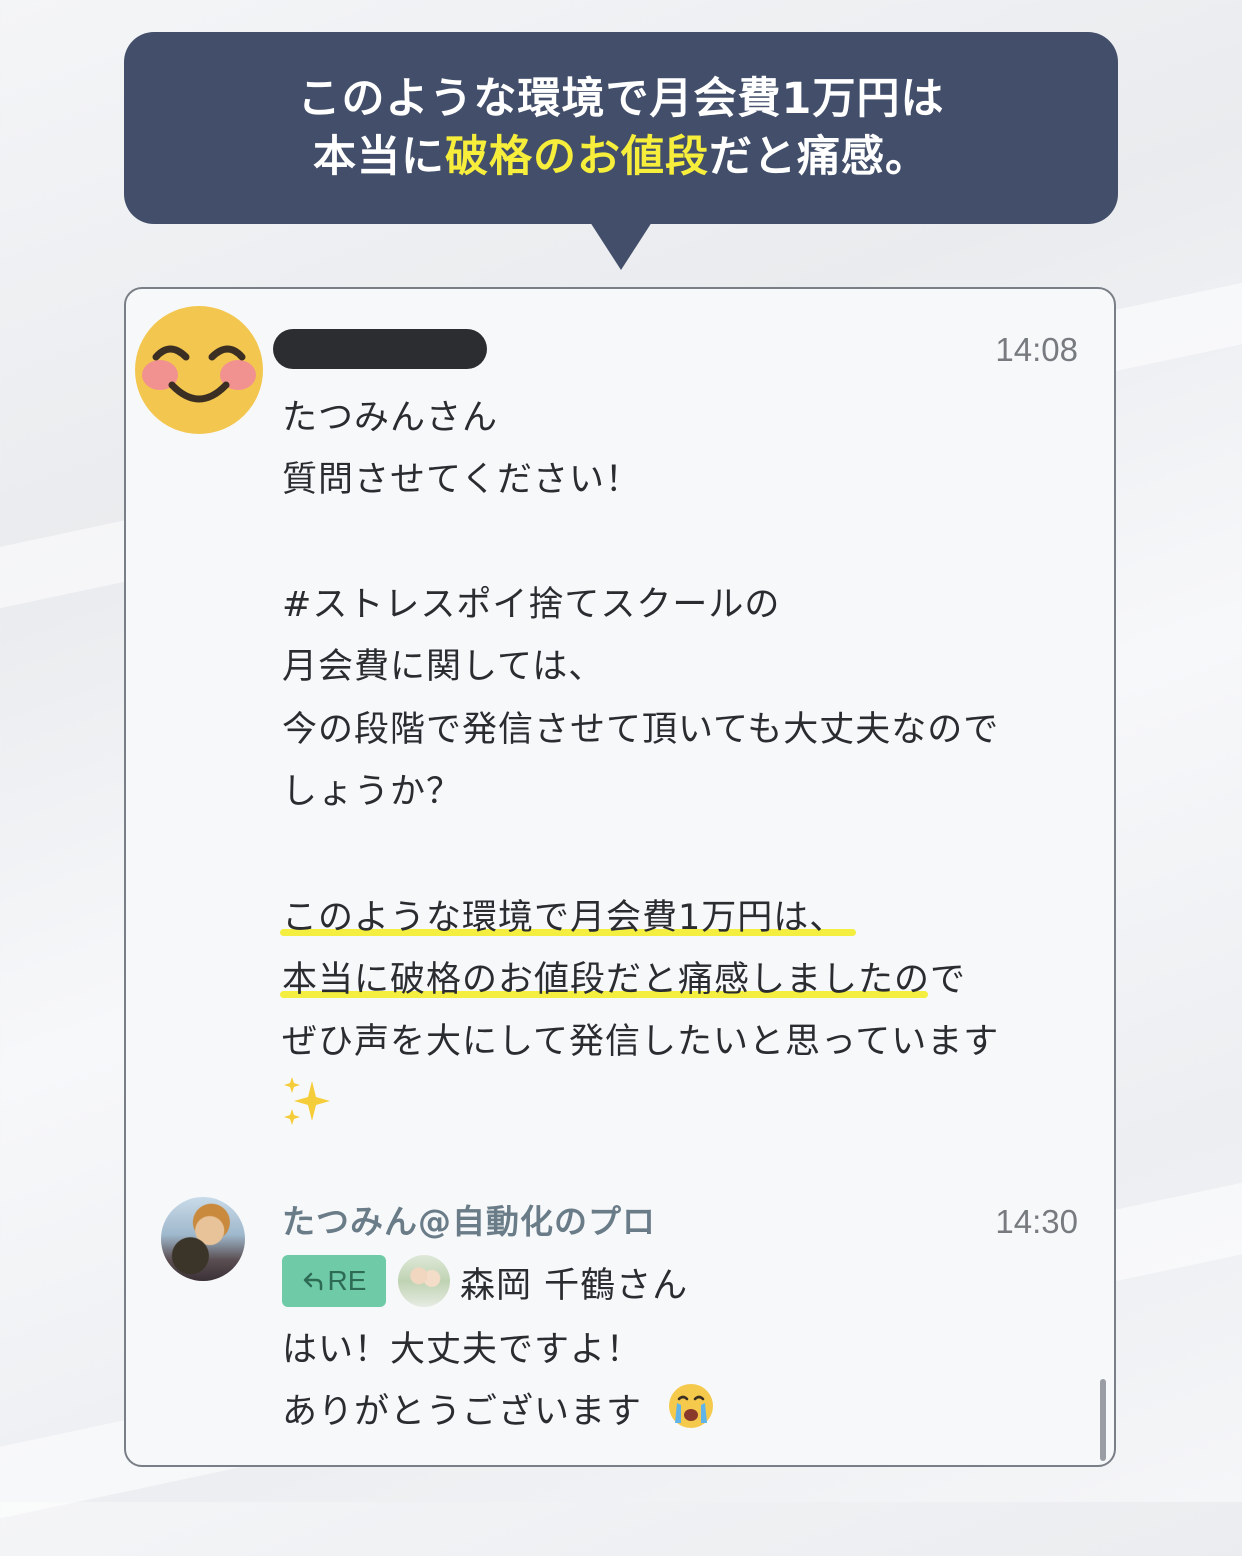  Describe the element at coordinates (461, 480) in the screenshot. I see `message-line: 質問させてください！` at that location.